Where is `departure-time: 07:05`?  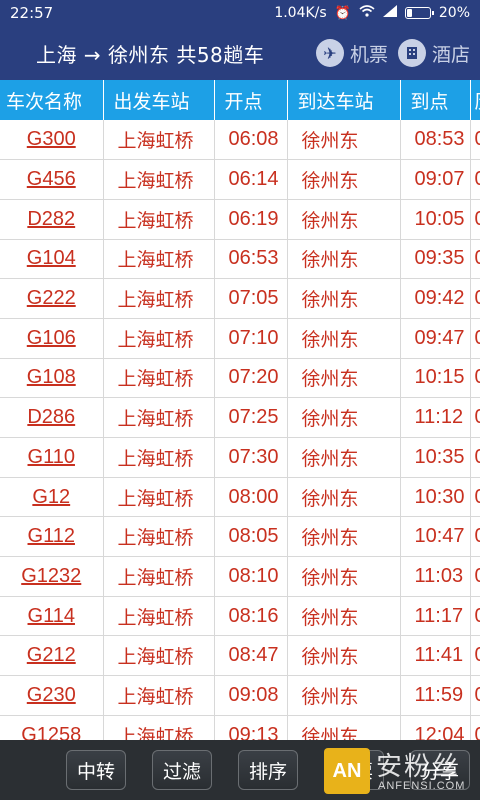 departure-time: 07:05 is located at coordinates (251, 298).